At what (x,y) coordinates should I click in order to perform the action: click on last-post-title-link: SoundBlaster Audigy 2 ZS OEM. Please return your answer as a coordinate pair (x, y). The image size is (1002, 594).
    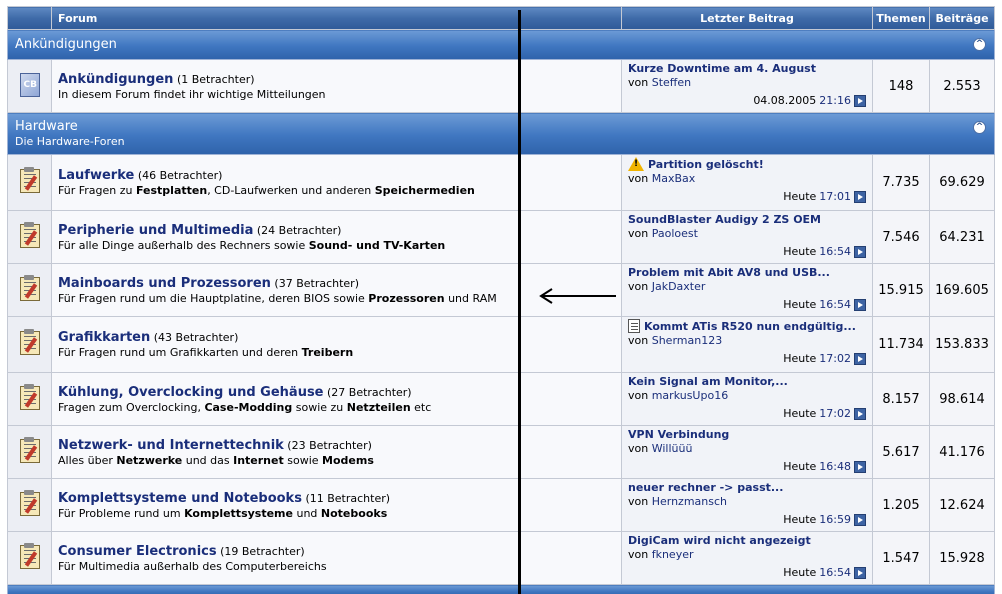
    Looking at the image, I should click on (724, 219).